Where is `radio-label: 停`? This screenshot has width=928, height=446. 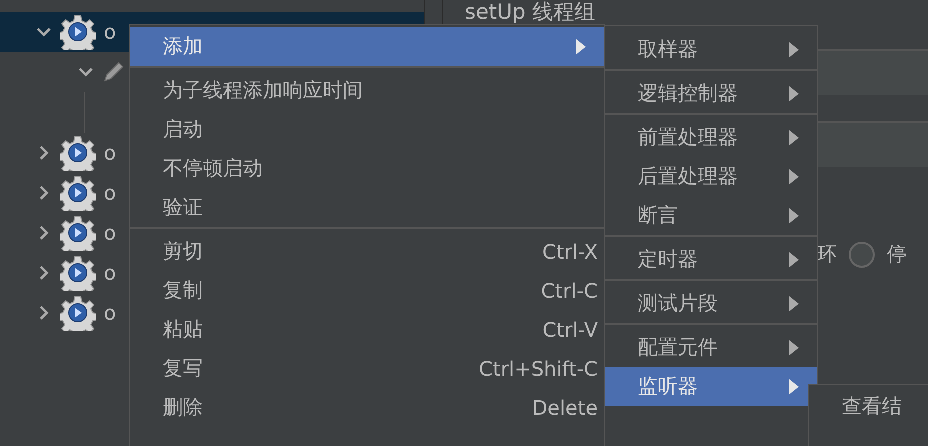 radio-label: 停 is located at coordinates (897, 254).